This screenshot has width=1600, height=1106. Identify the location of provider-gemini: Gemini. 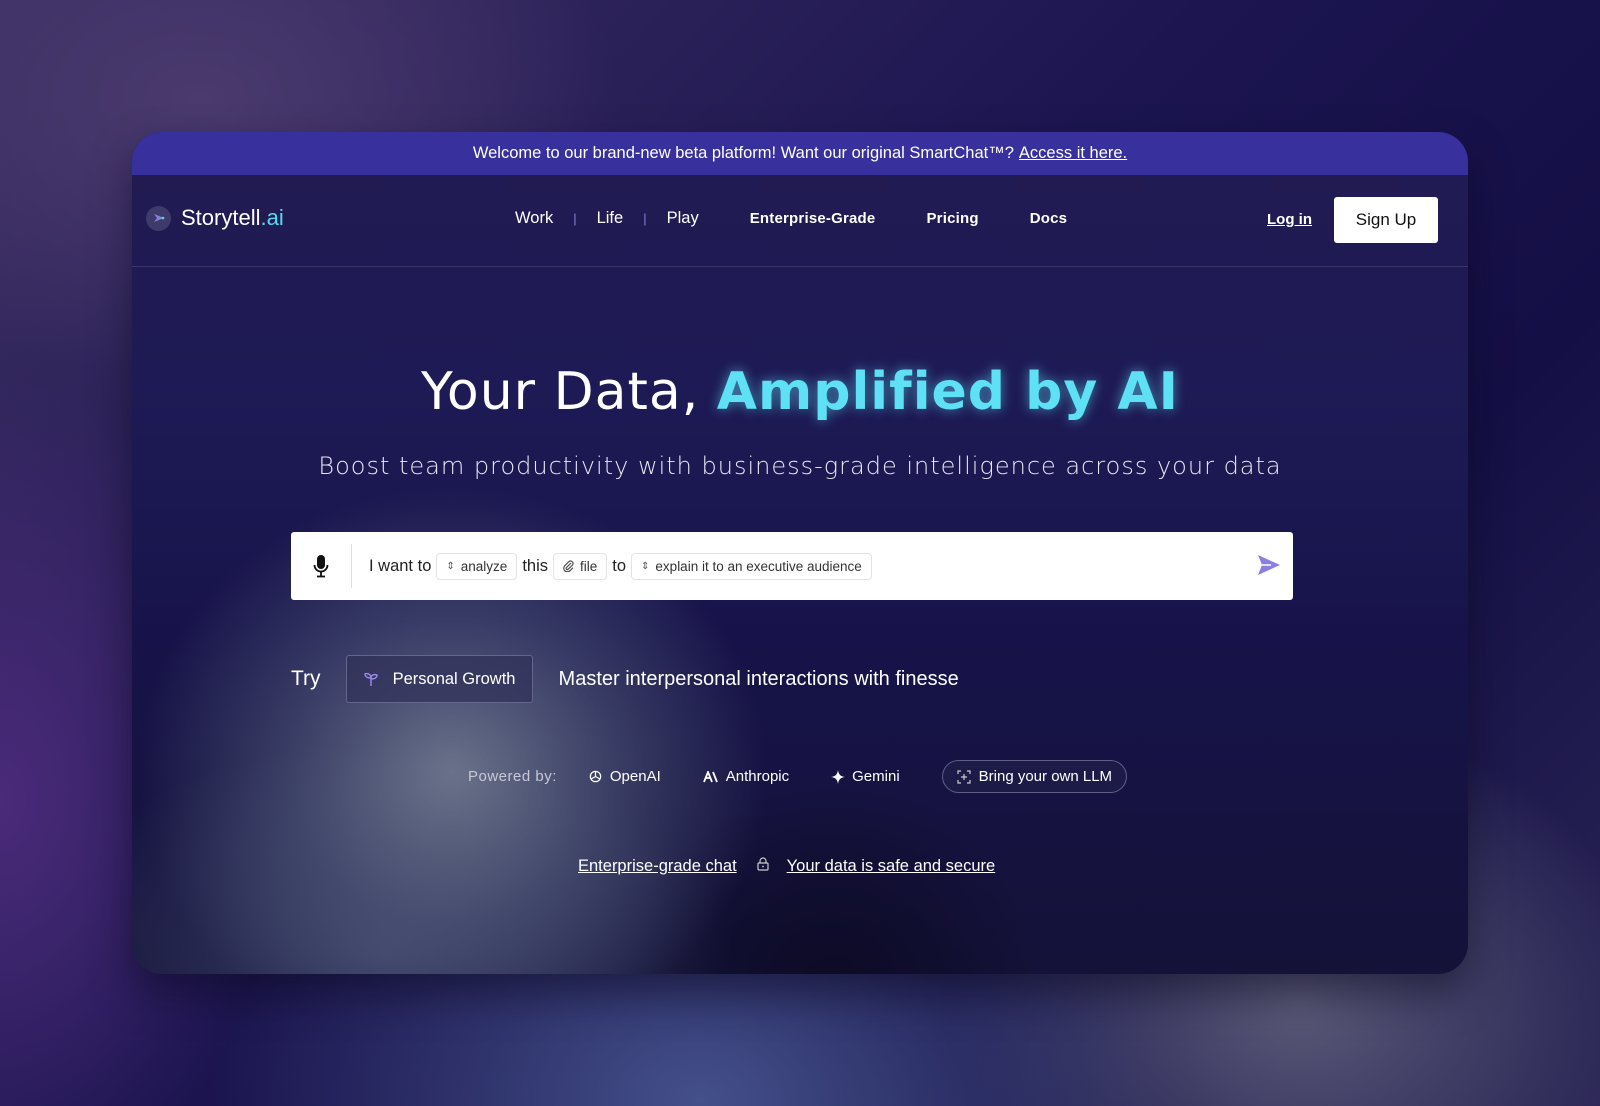
(865, 776).